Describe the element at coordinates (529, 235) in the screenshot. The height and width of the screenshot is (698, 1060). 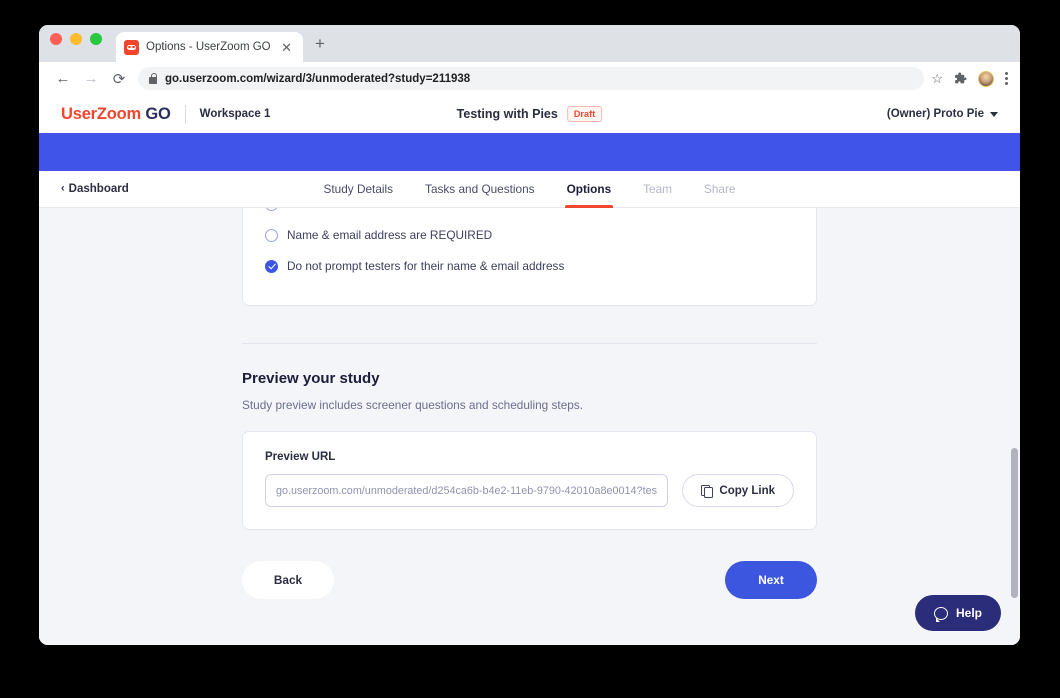
I see `radio-option-required: Name & email address are REQUIRED` at that location.